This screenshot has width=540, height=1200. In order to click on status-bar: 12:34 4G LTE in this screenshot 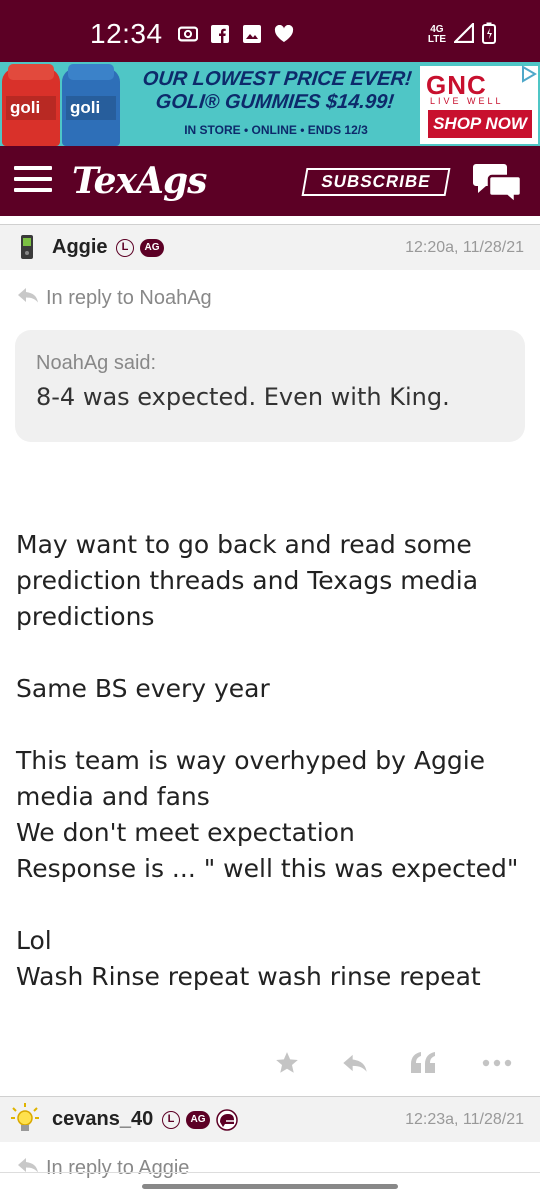, I will do `click(270, 31)`.